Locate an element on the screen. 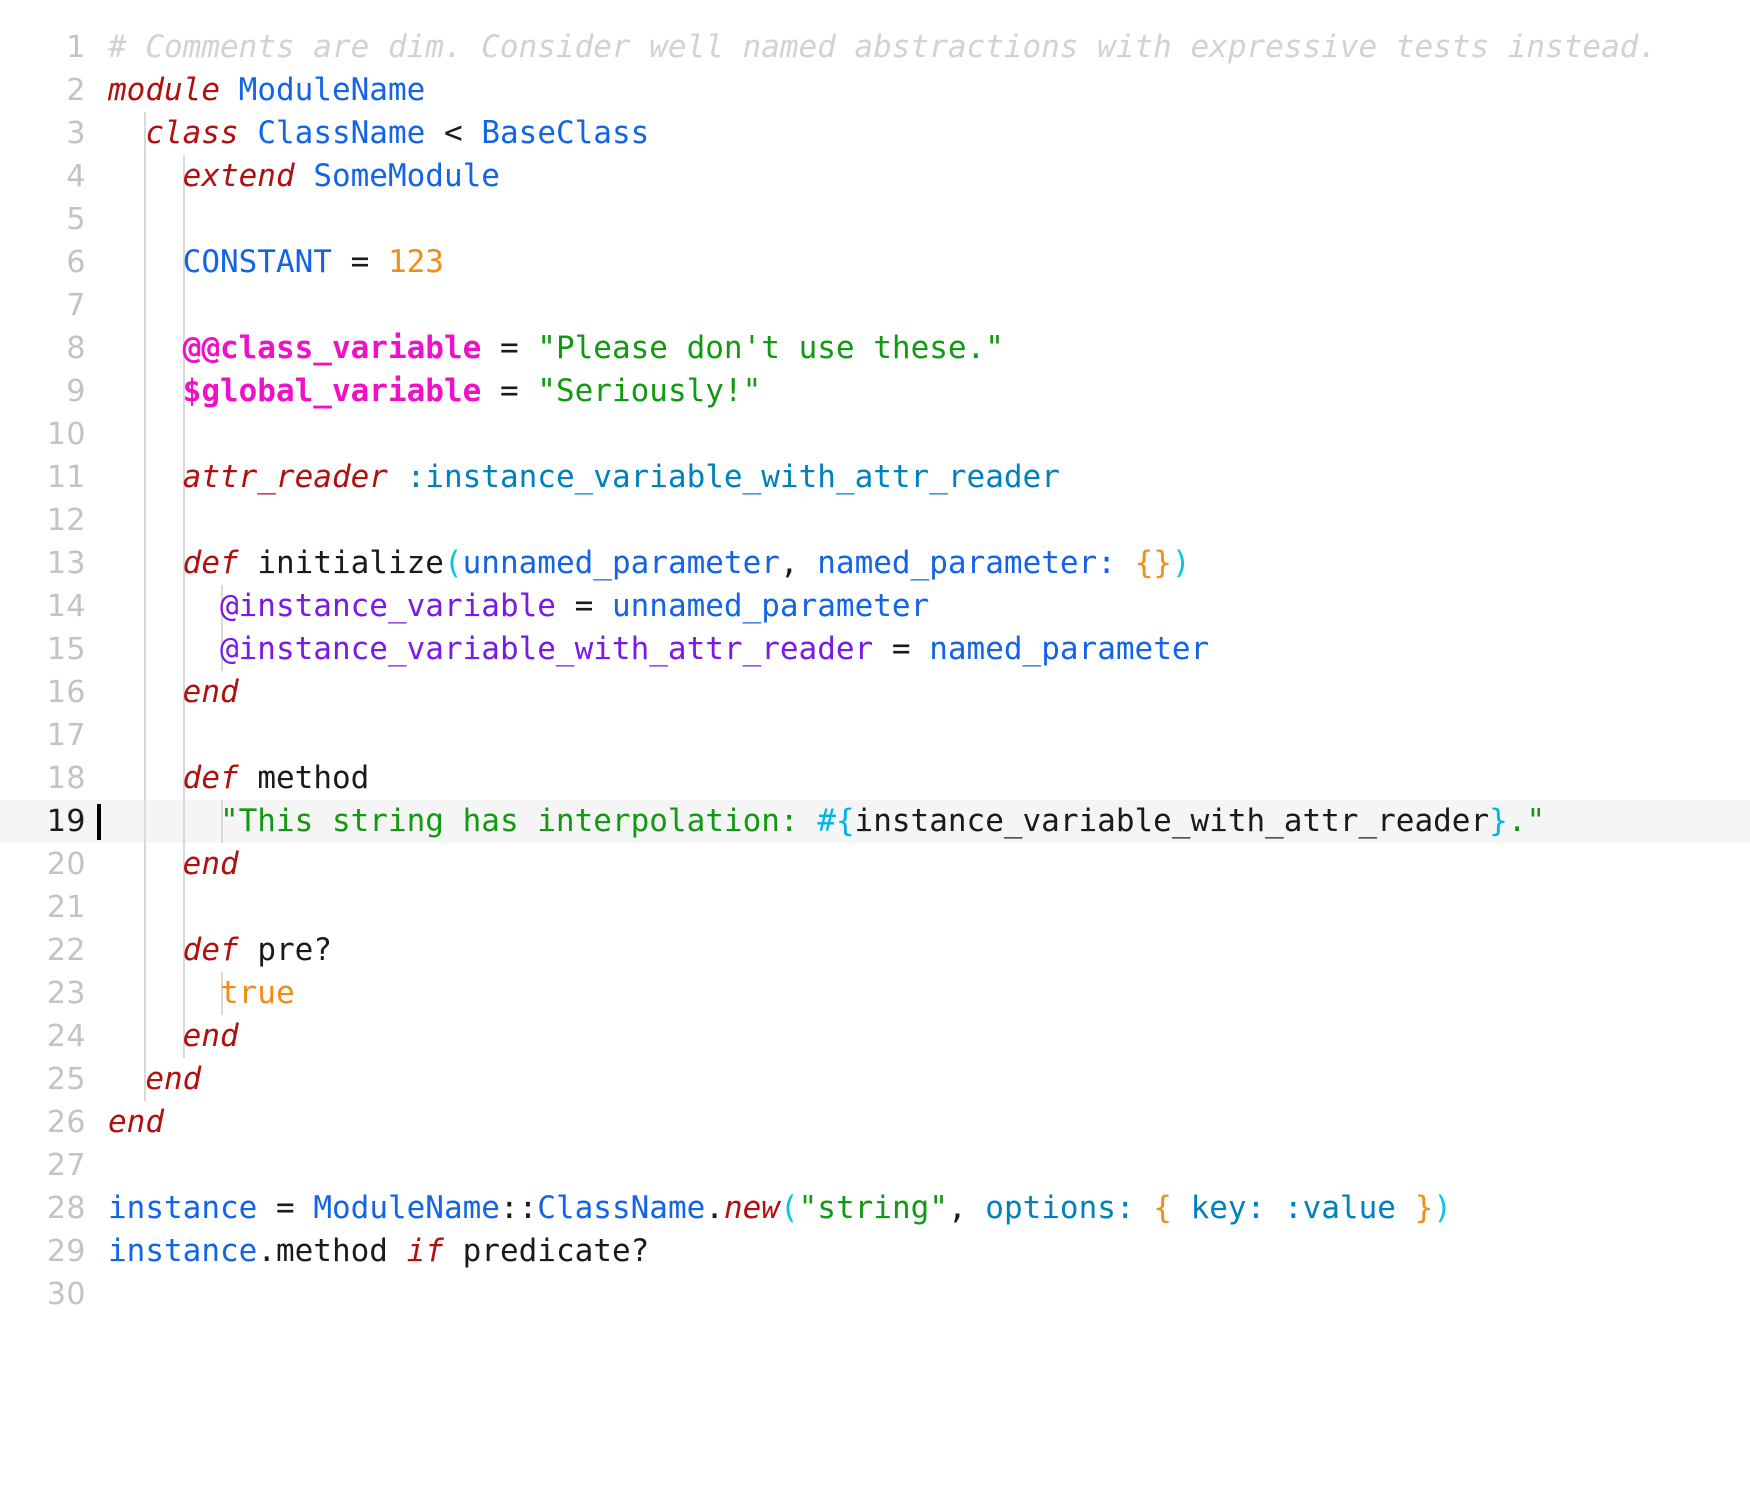  code-line: 20 end is located at coordinates (875, 864).